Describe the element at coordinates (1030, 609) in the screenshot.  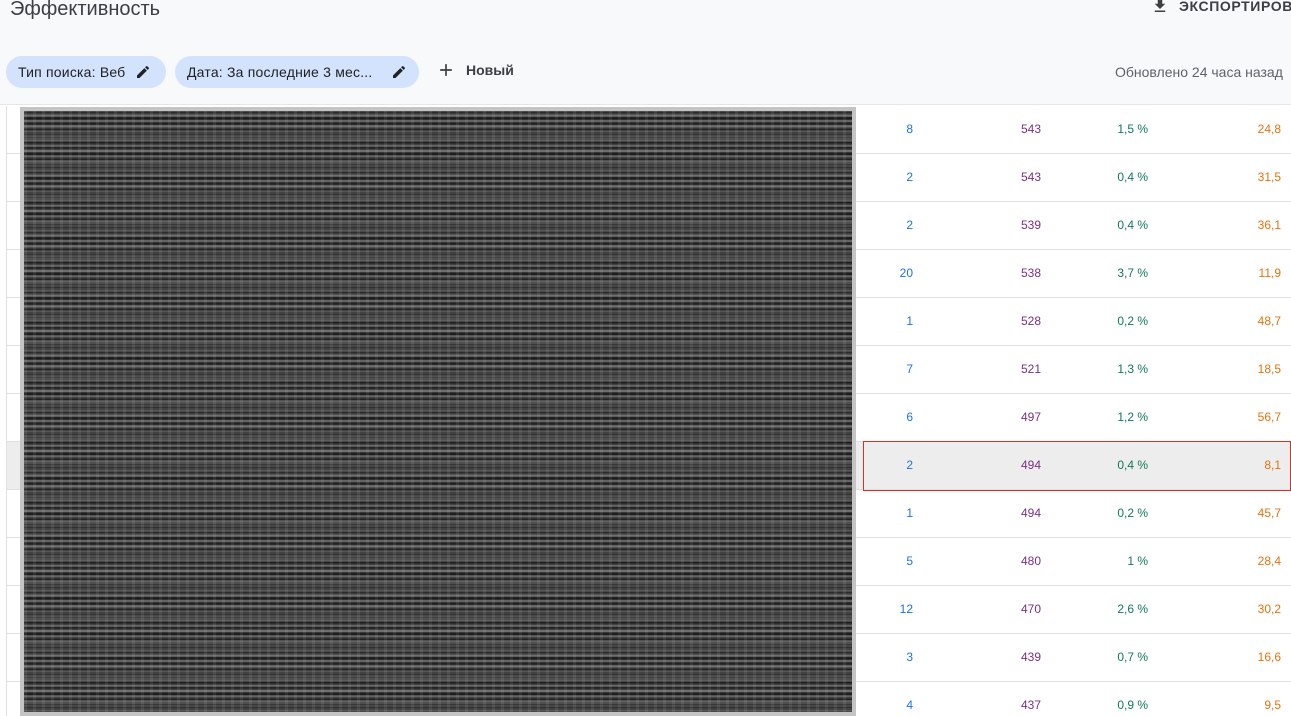
I see `impressions-cell: 470` at that location.